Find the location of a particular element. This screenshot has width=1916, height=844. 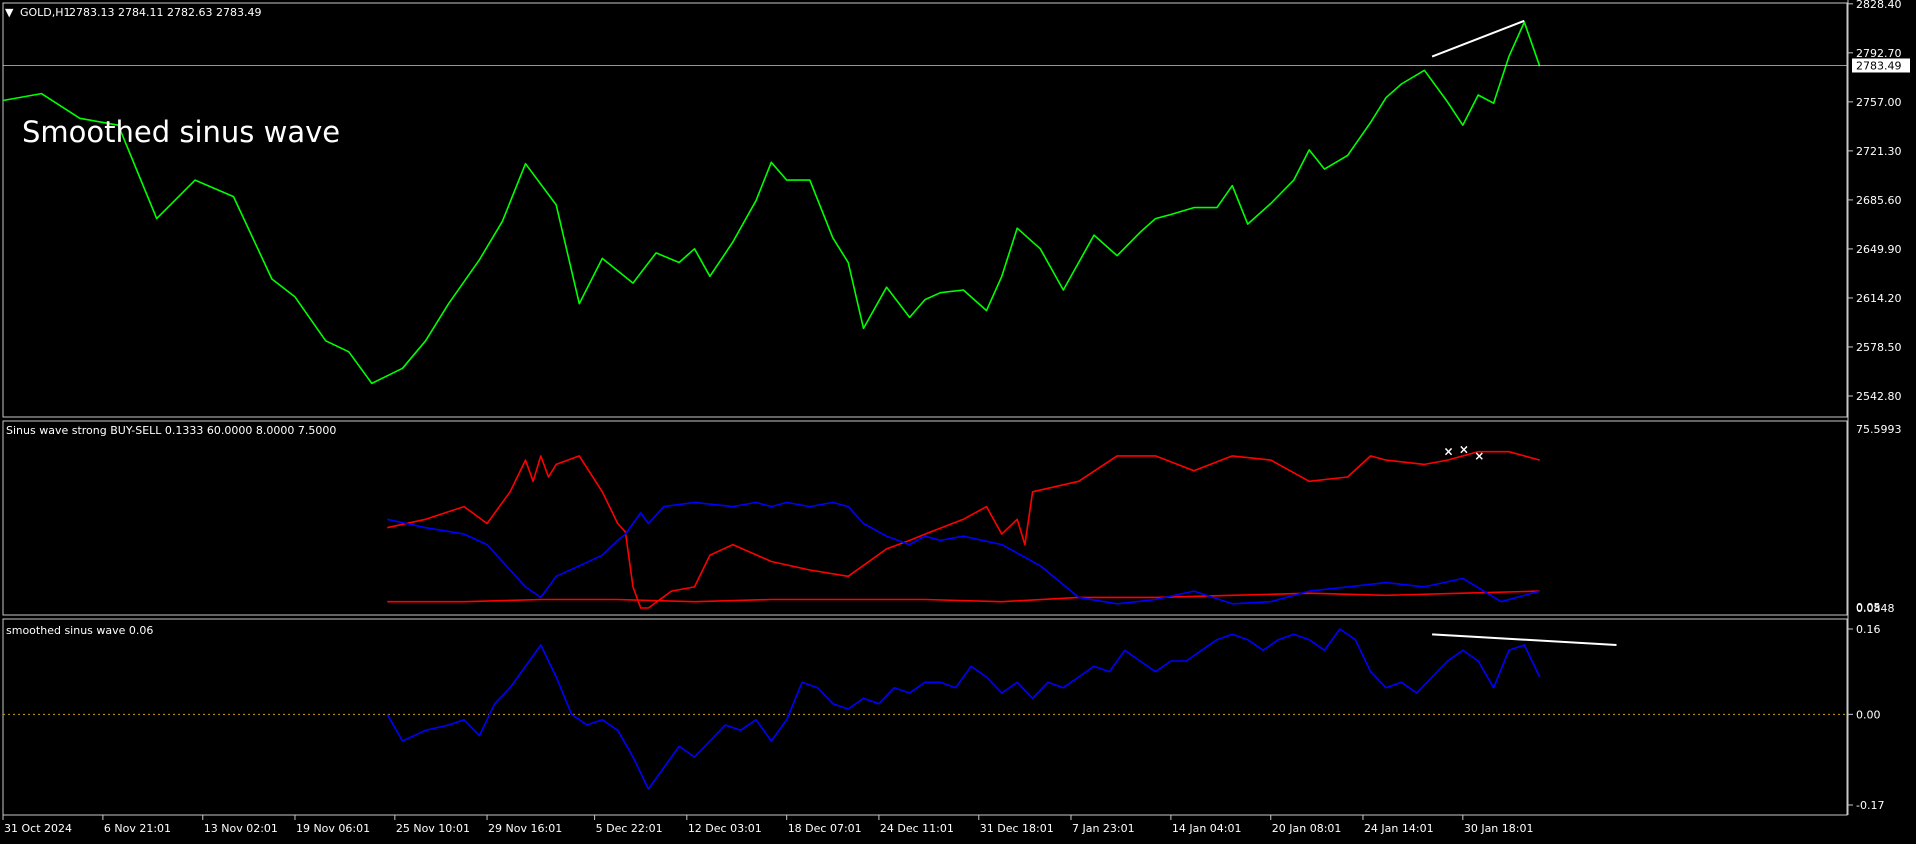

smoothed-tick-label-0: 0.16 is located at coordinates (1868, 629).